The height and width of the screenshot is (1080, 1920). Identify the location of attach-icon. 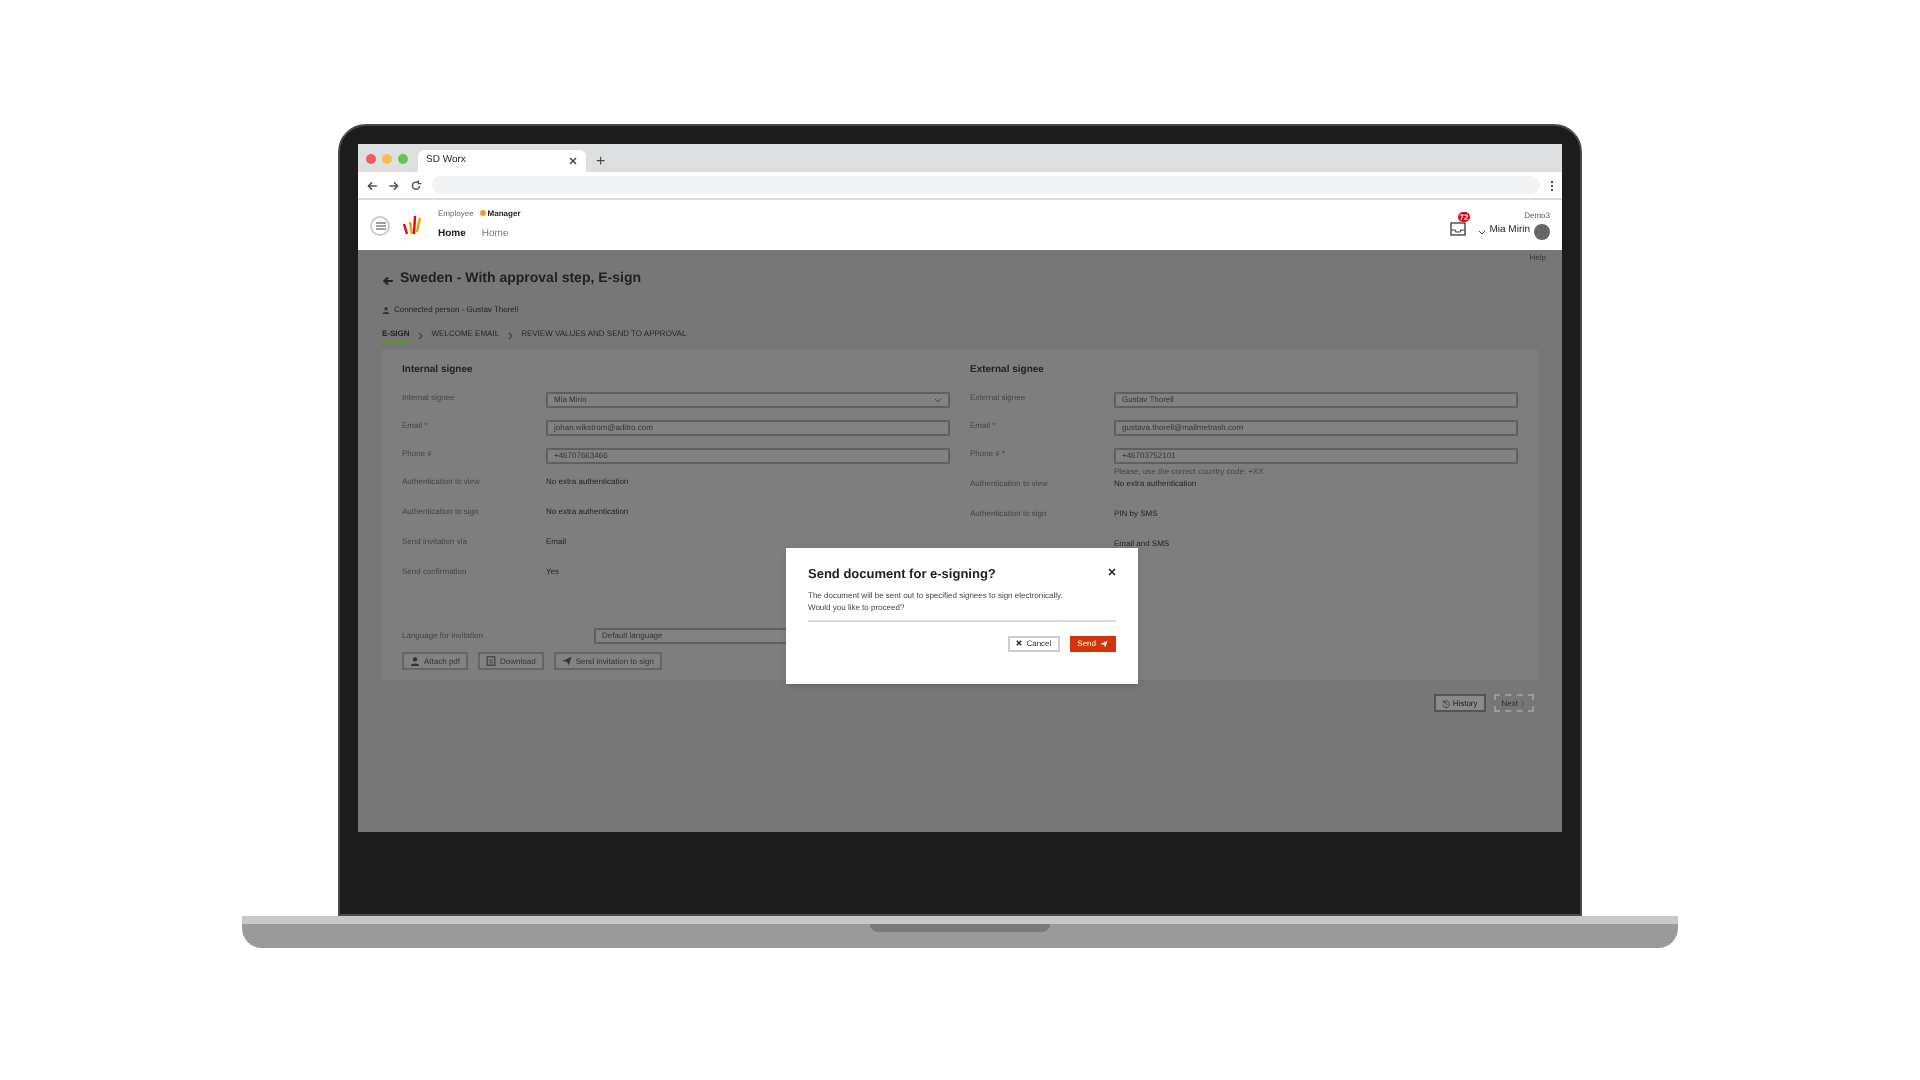
(415, 661).